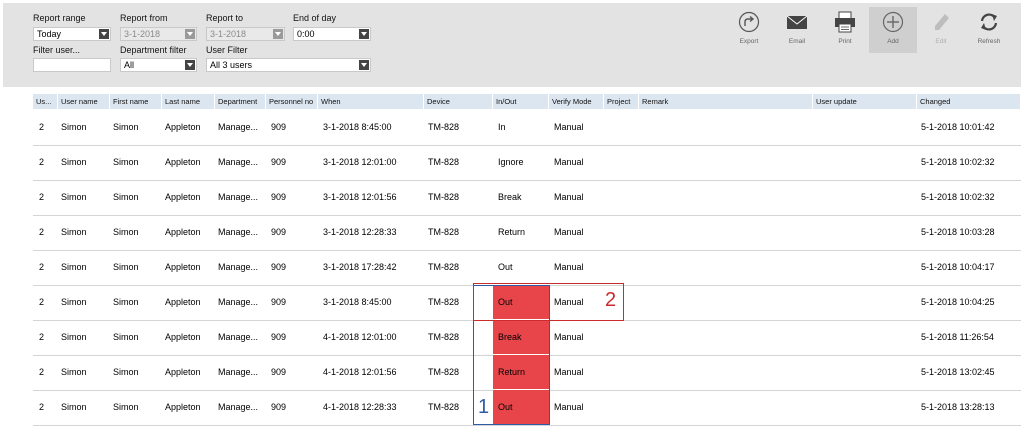 Image resolution: width=1024 pixels, height=436 pixels. What do you see at coordinates (893, 30) in the screenshot?
I see `add-button: Add` at bounding box center [893, 30].